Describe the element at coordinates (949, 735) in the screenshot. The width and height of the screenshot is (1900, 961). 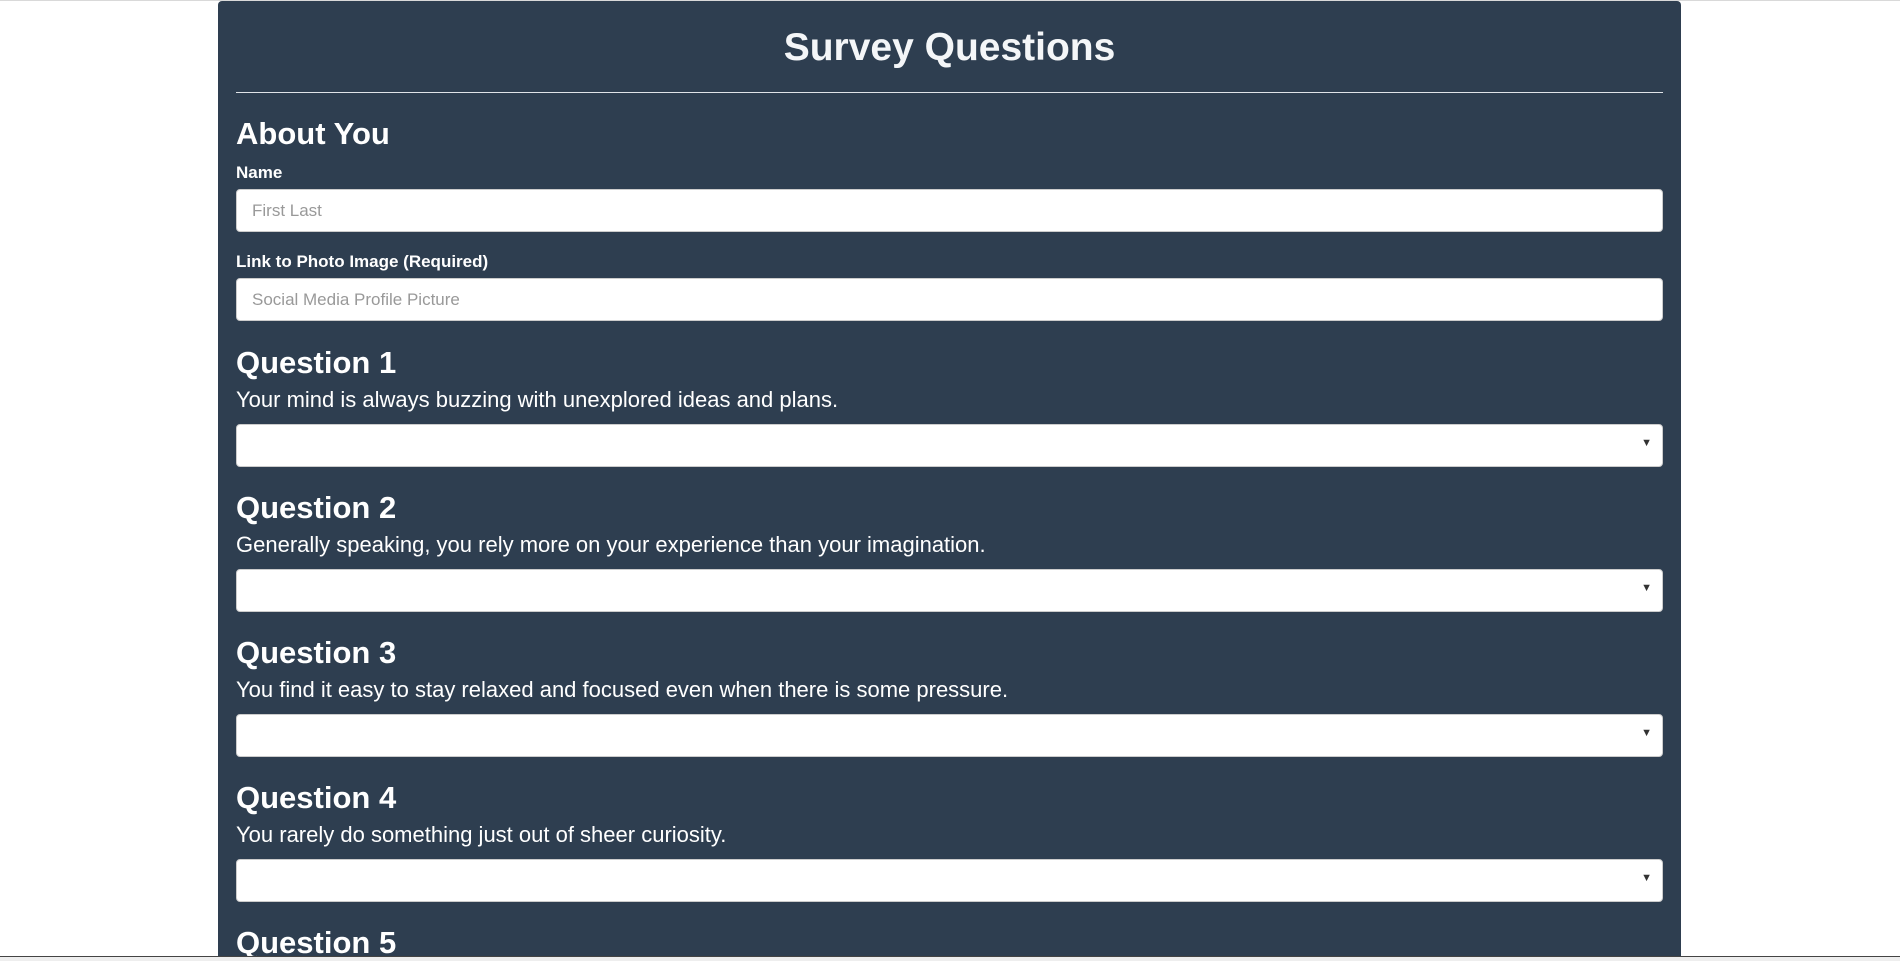
I see `question-3-select: ▼` at that location.